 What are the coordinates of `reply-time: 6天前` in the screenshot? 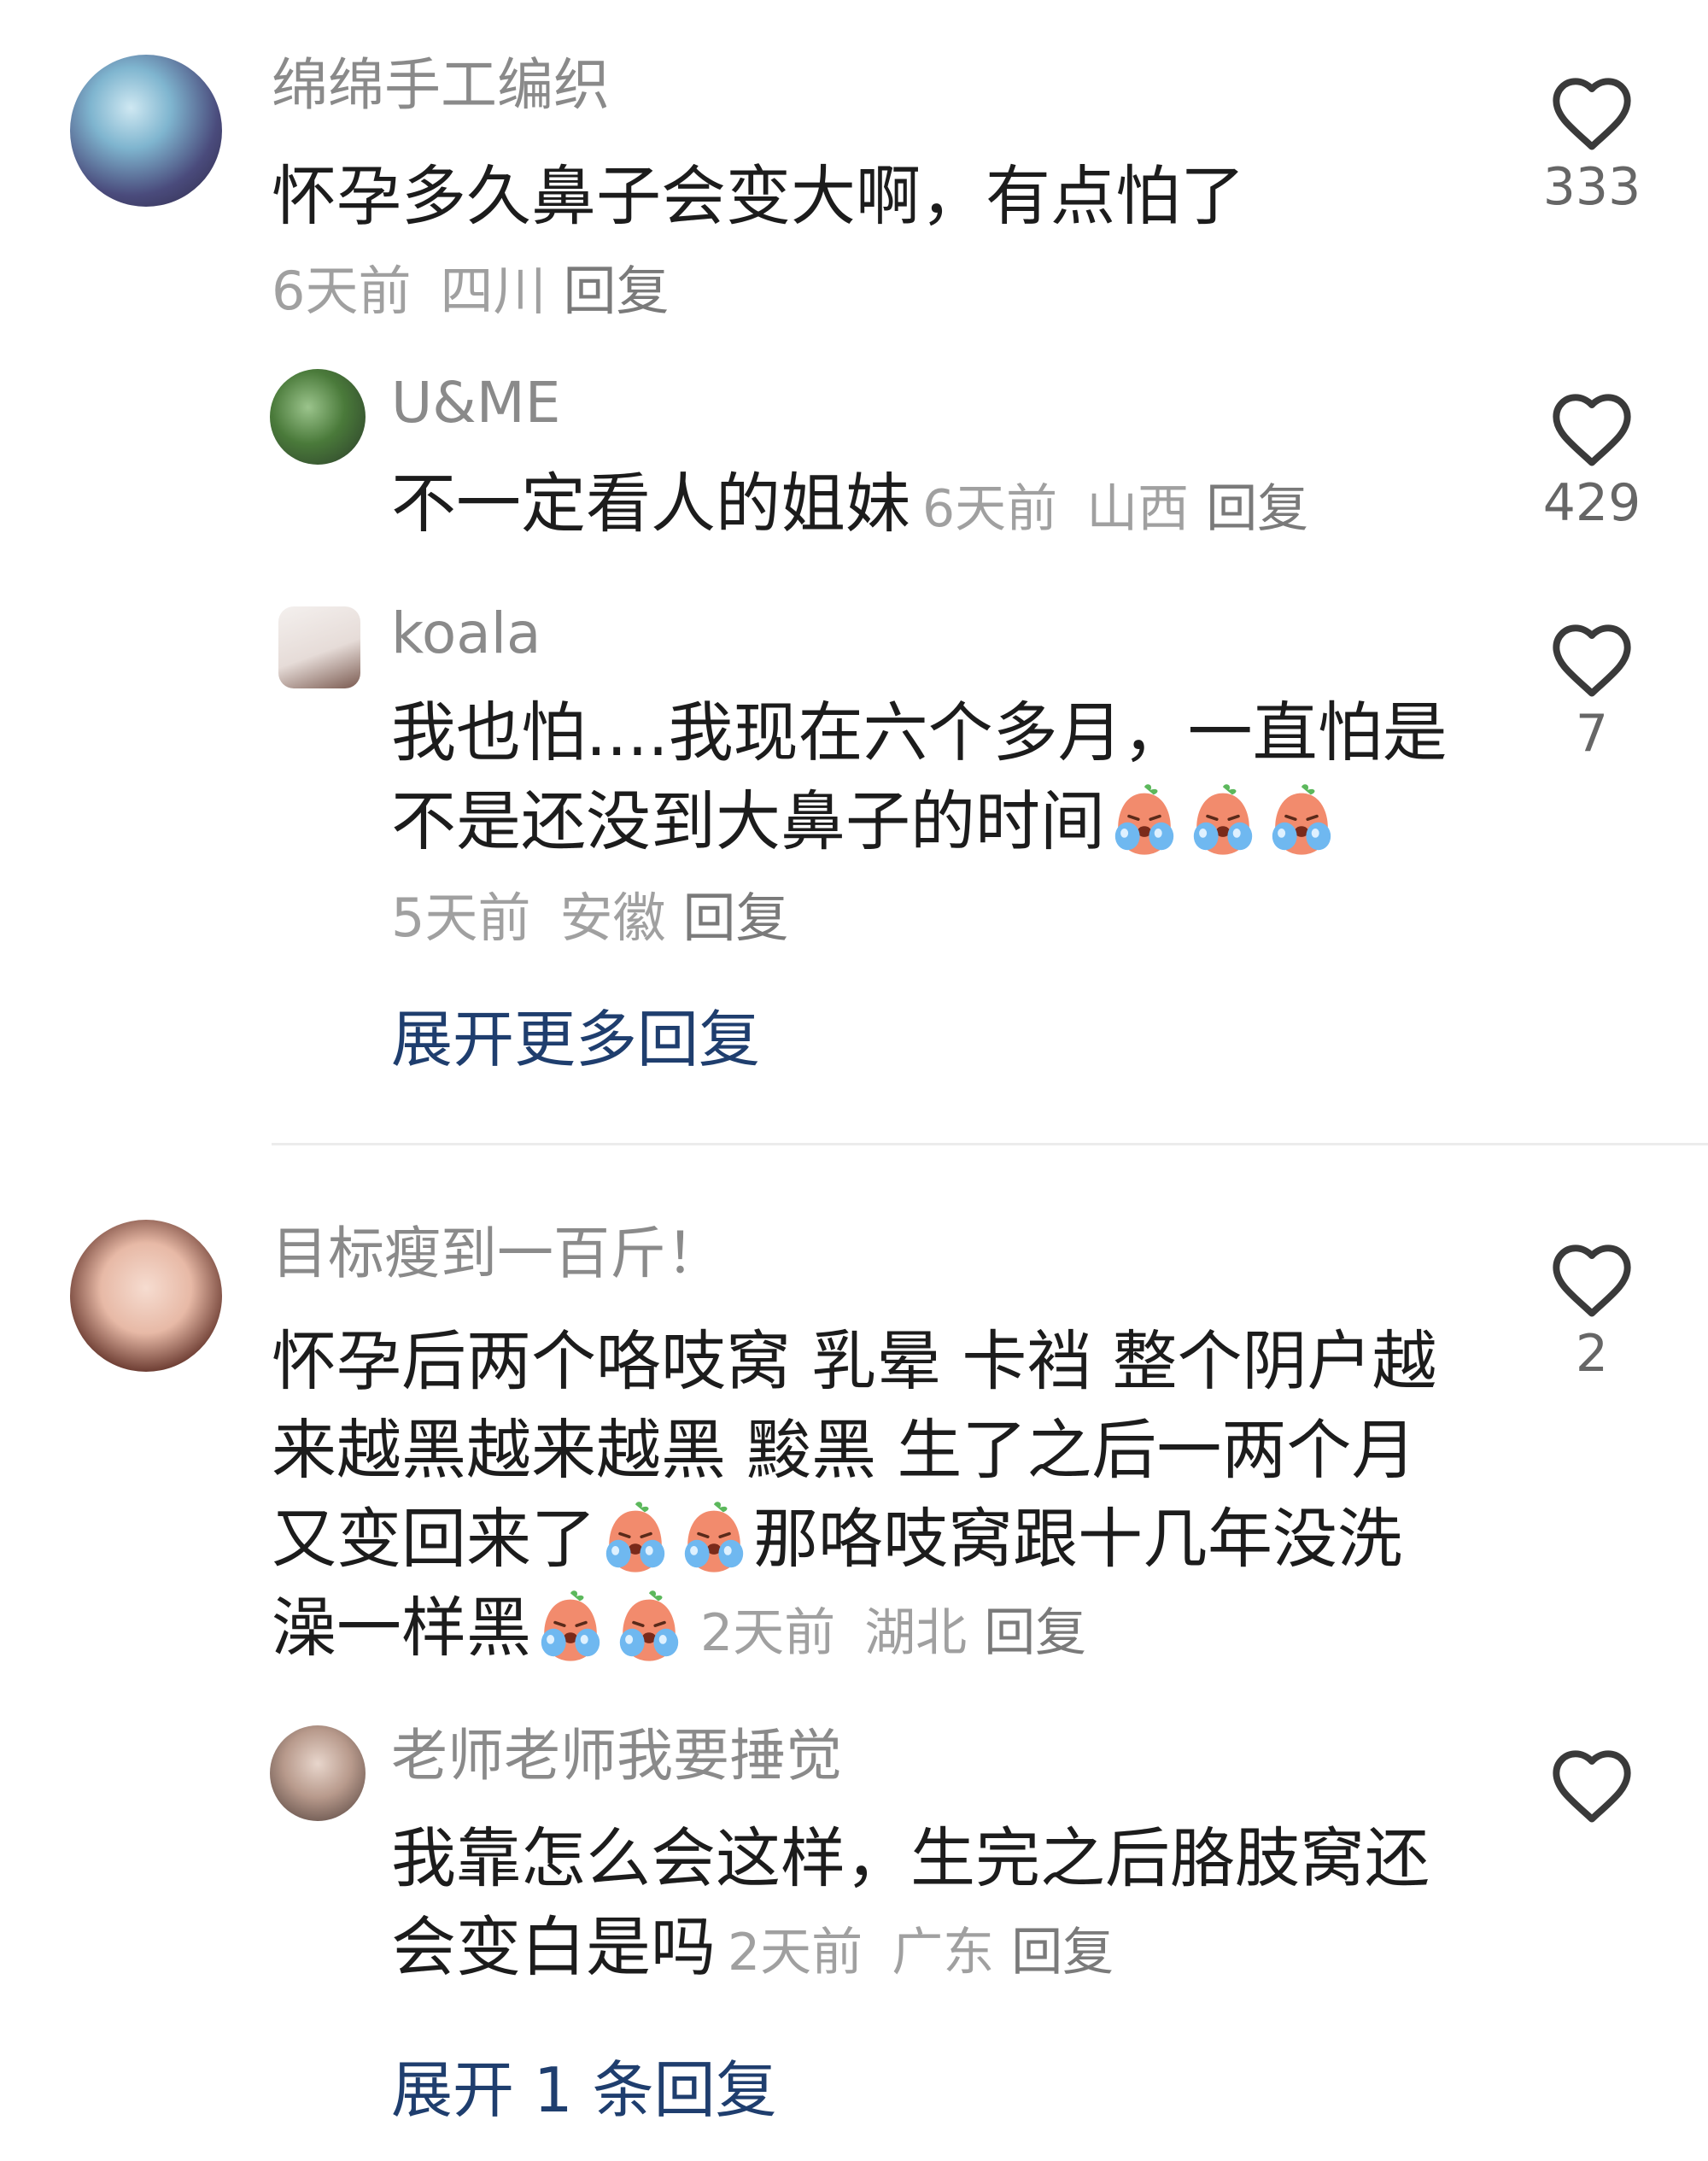 It's located at (990, 509).